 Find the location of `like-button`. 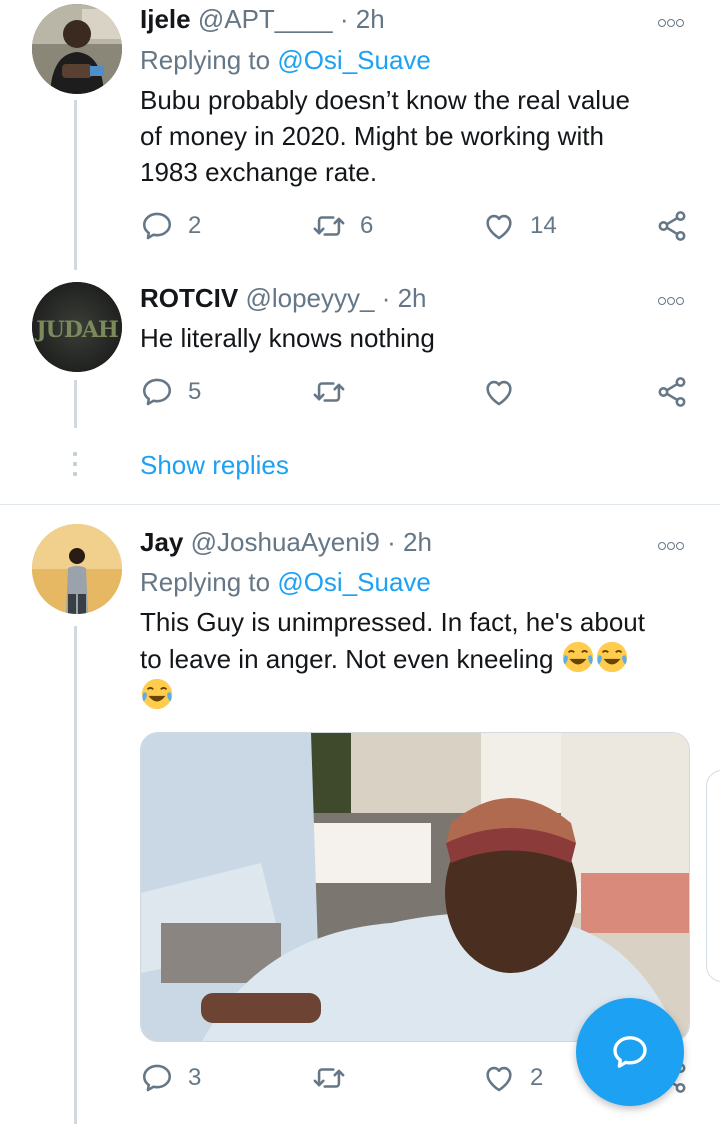

like-button is located at coordinates (506, 392).